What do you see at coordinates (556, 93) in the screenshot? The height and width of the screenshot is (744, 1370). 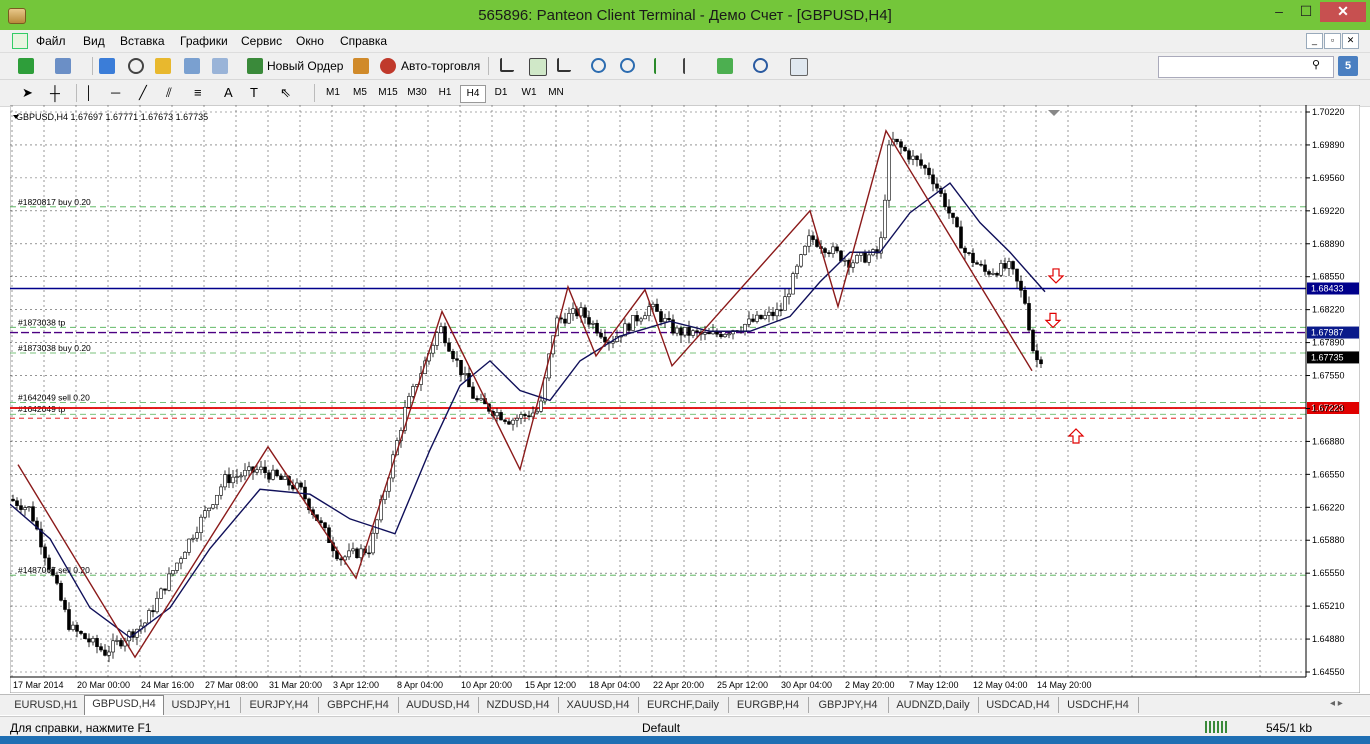 I see `timeframe-mn: MN` at bounding box center [556, 93].